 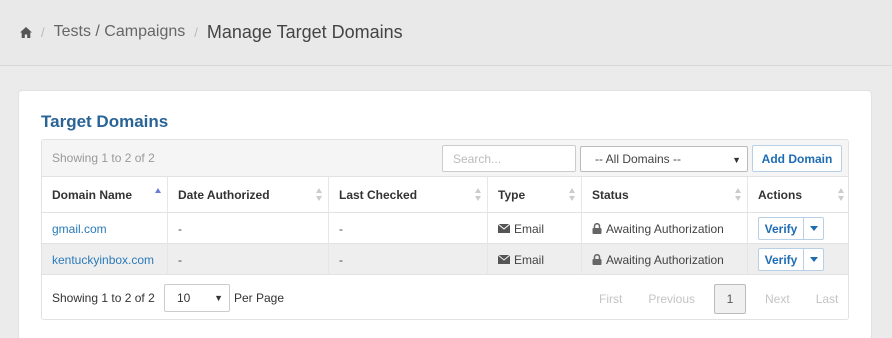 What do you see at coordinates (92, 195) in the screenshot?
I see `column-header-label: Domain Name` at bounding box center [92, 195].